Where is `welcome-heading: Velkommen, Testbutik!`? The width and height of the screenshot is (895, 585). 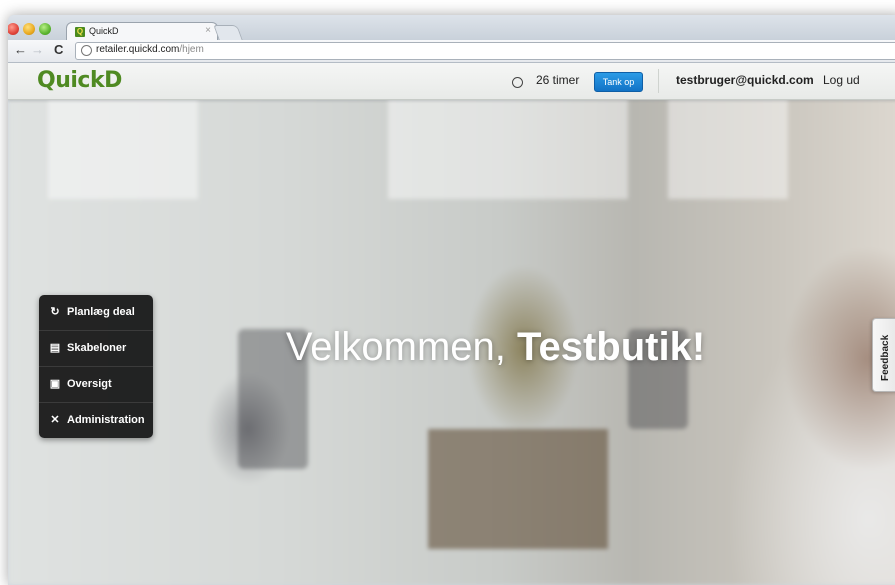 welcome-heading: Velkommen, Testbutik! is located at coordinates (451, 347).